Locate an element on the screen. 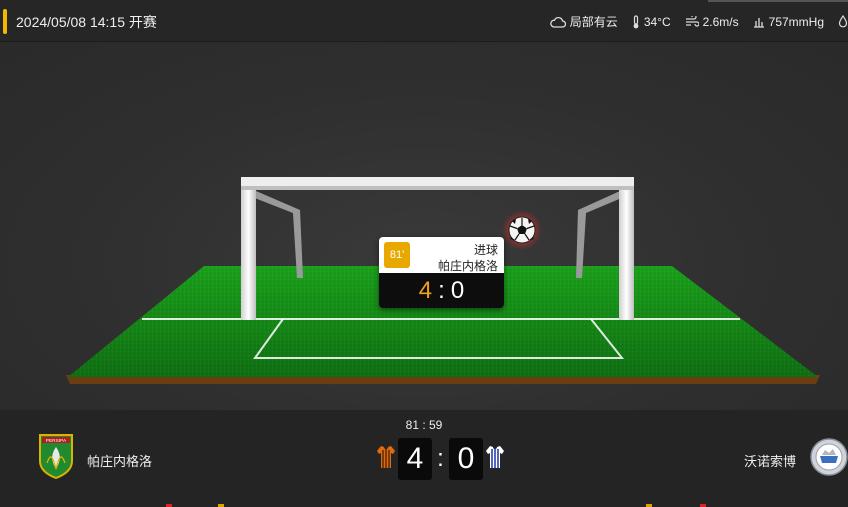 This screenshot has height=507, width=848. svg-text: PERSIPA is located at coordinates (56, 441).